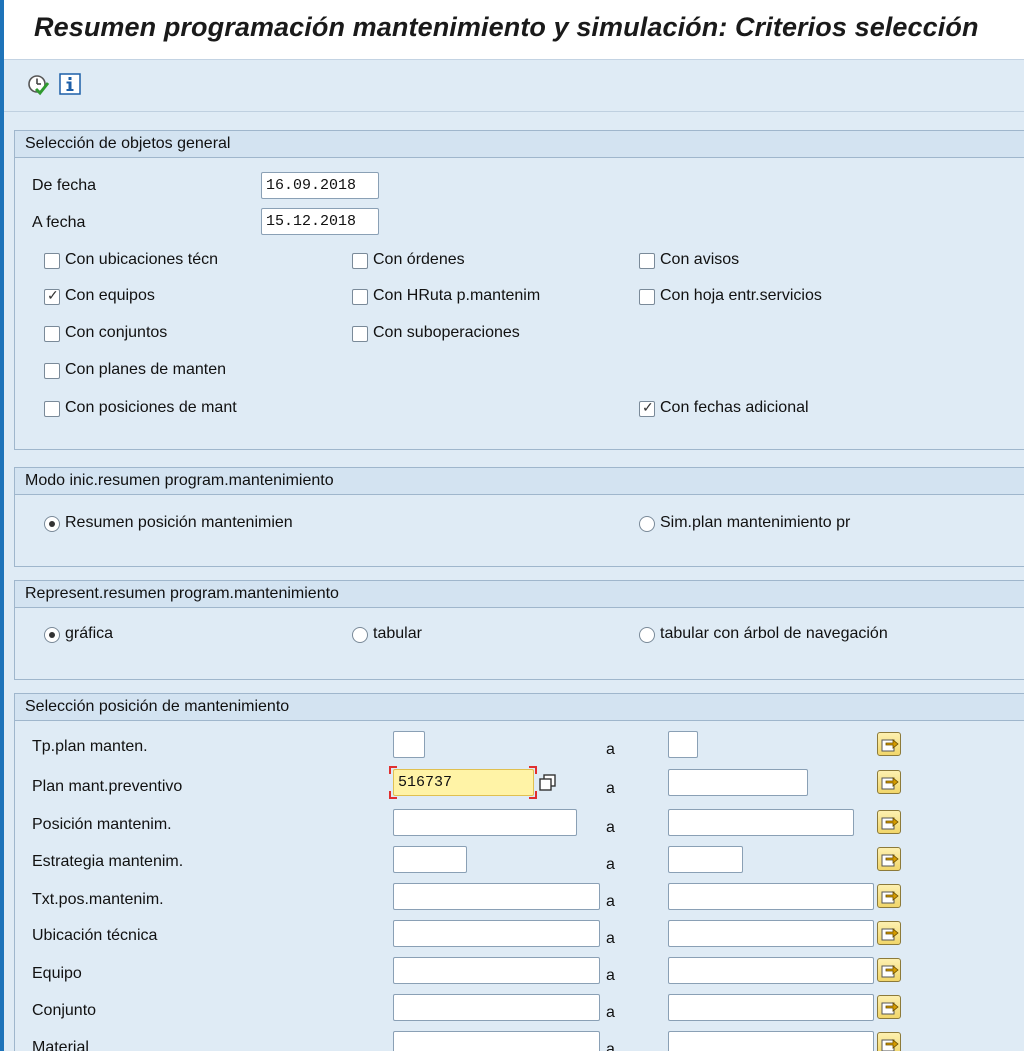 This screenshot has width=1024, height=1051. I want to click on checkbox-con-hoja-entr, so click(647, 297).